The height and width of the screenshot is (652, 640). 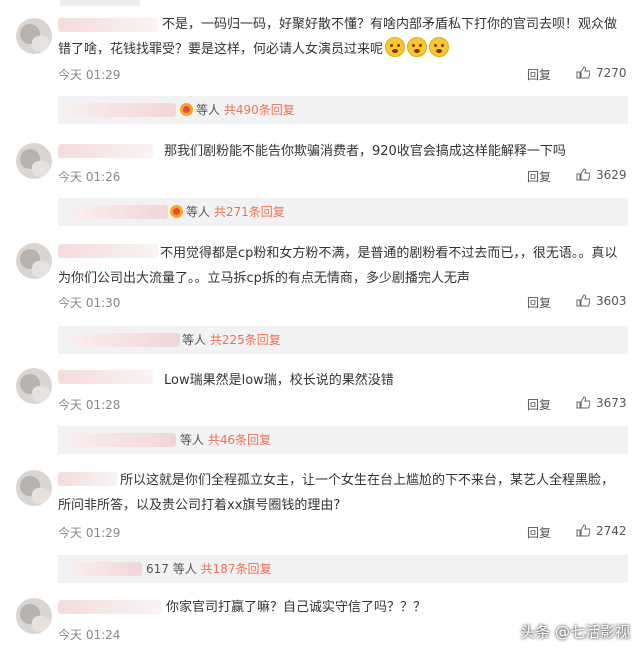 I want to click on comment-text: 那我们剧粉能不能告你欺骗消费者，920收官会搞成这样能解释一下吗, so click(x=365, y=151).